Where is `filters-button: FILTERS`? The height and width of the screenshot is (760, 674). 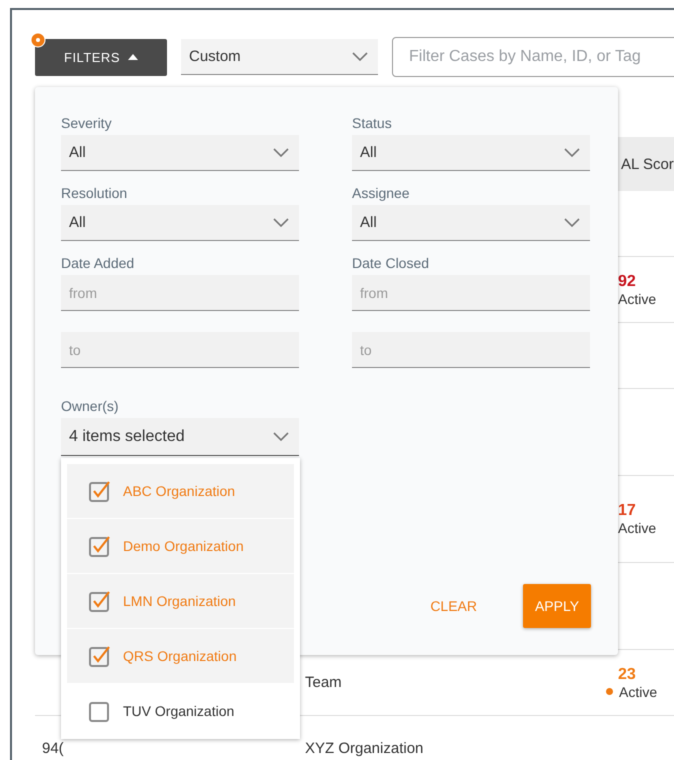
filters-button: FILTERS is located at coordinates (101, 57).